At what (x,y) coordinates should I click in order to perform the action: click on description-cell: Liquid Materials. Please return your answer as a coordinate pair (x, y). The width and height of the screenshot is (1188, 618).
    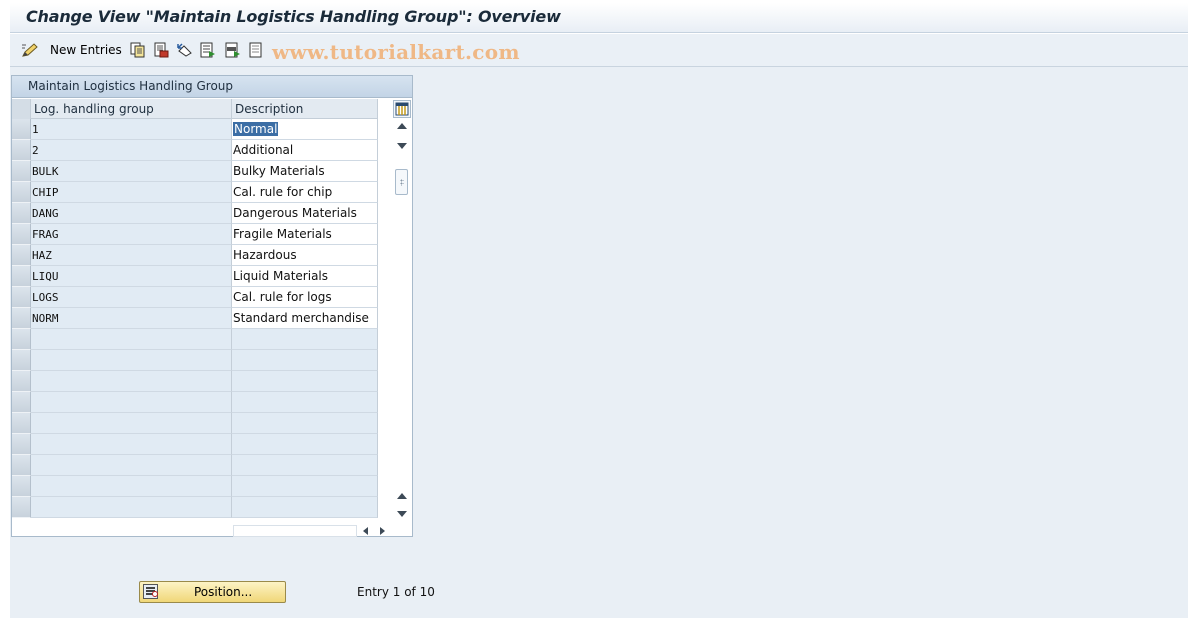
    Looking at the image, I should click on (305, 276).